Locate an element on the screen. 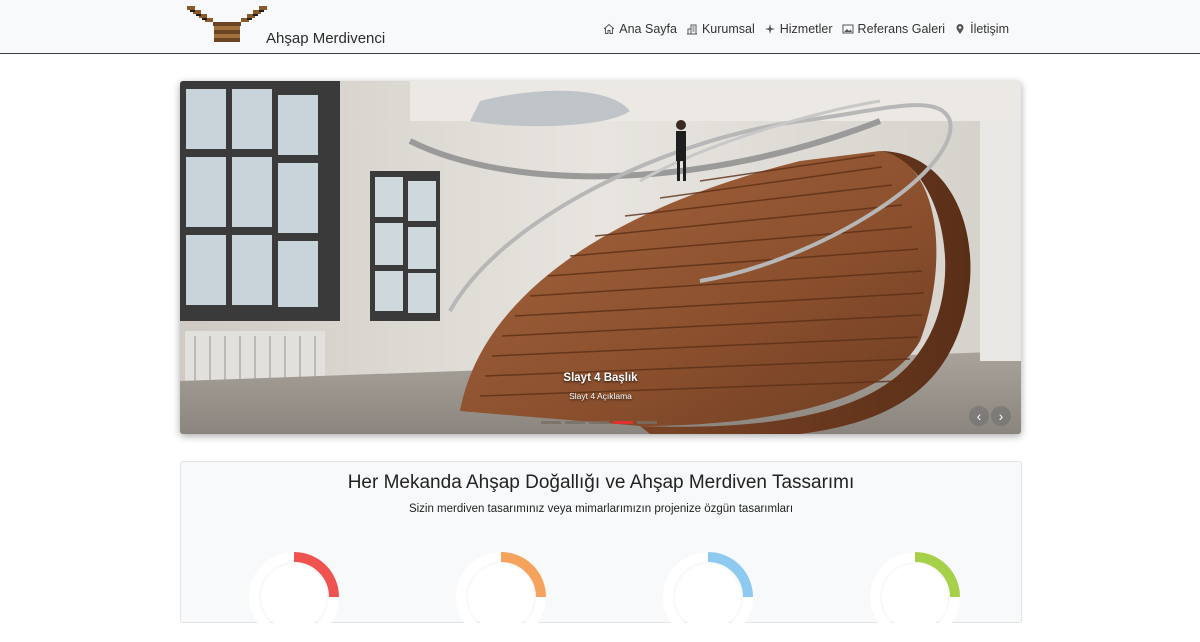 Image resolution: width=1200 pixels, height=642 pixels. nav-item-ana-sayfa: Ana Sayfa is located at coordinates (640, 29).